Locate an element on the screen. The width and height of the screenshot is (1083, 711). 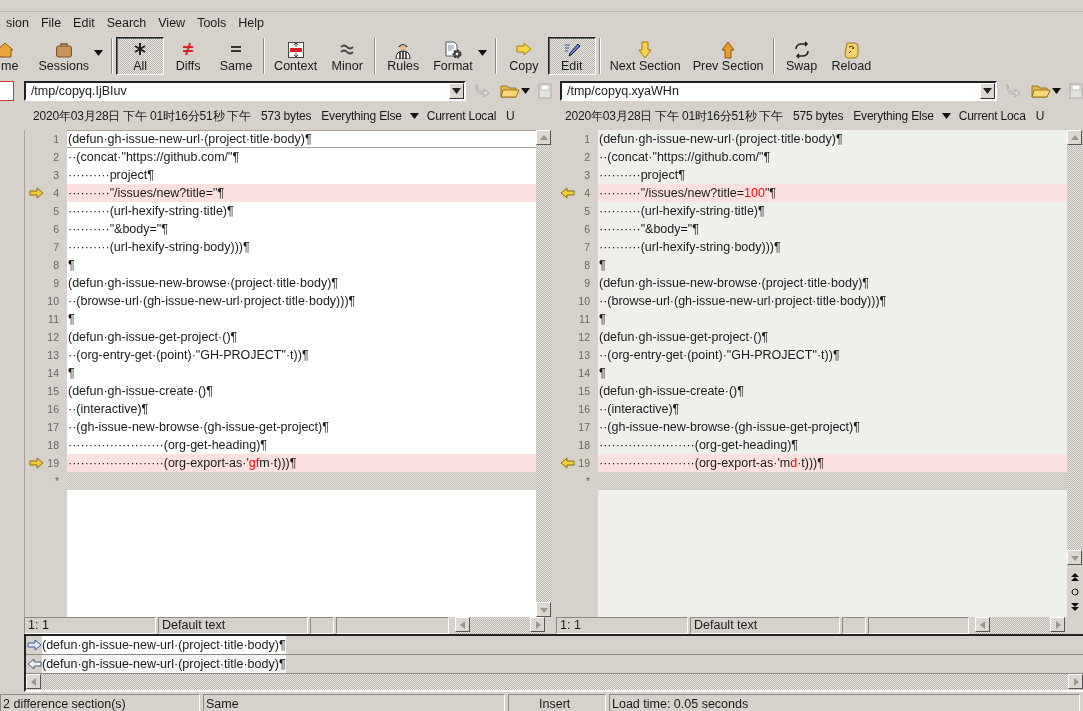
status-cell is located at coordinates (854, 625).